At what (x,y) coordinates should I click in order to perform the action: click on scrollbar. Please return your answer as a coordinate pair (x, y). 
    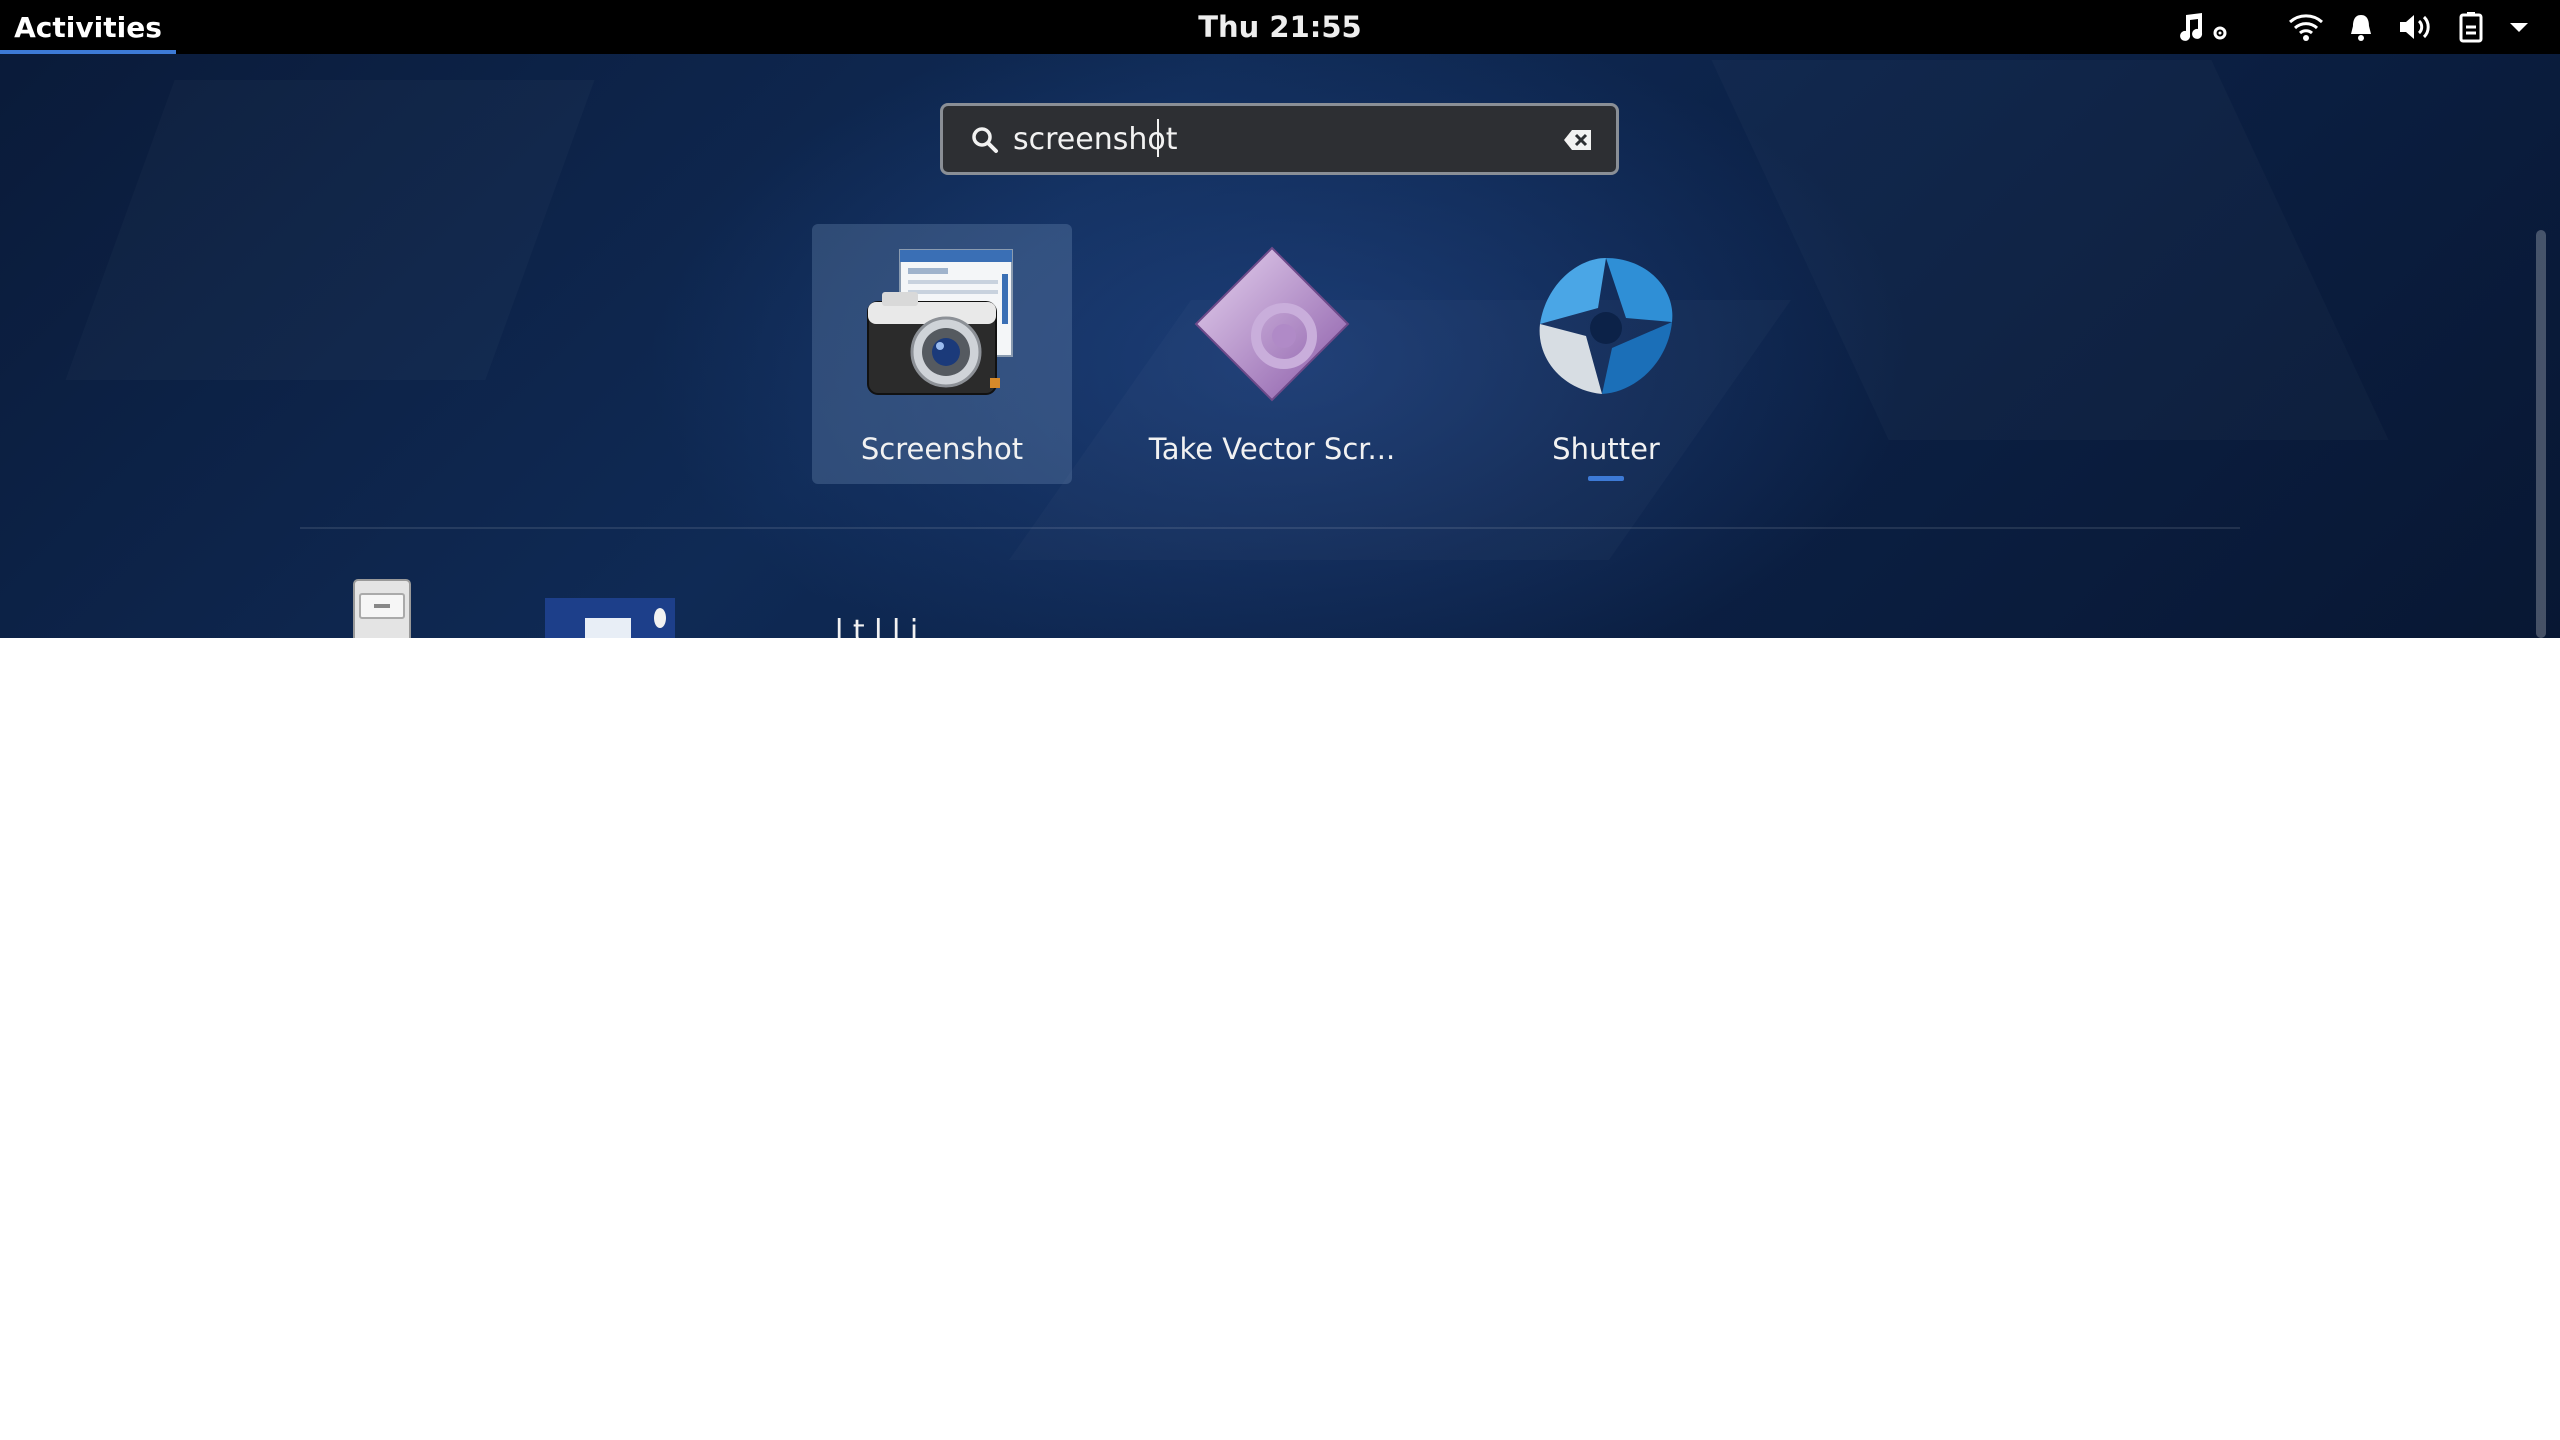
    Looking at the image, I should click on (2541, 434).